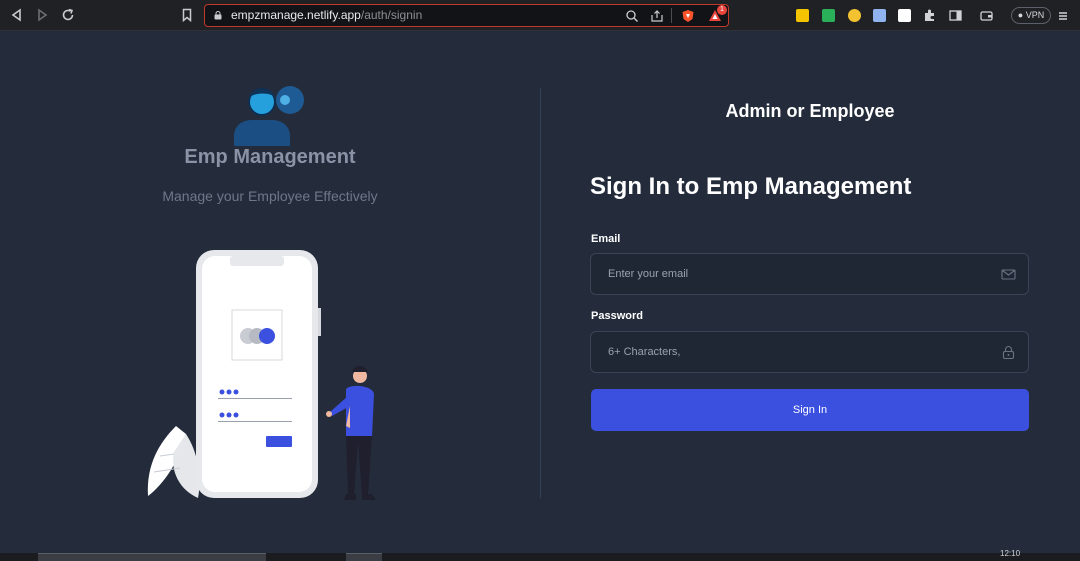 This screenshot has width=1080, height=561. What do you see at coordinates (540, 293) in the screenshot?
I see `panel-divider` at bounding box center [540, 293].